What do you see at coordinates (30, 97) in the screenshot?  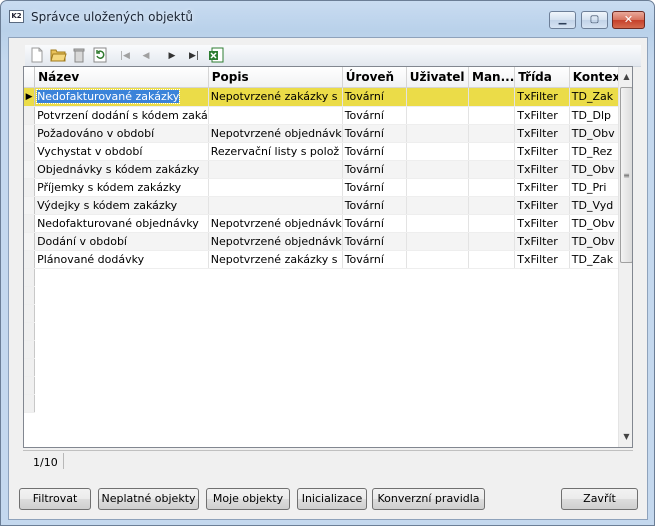 I see `row-indicator: ▶` at bounding box center [30, 97].